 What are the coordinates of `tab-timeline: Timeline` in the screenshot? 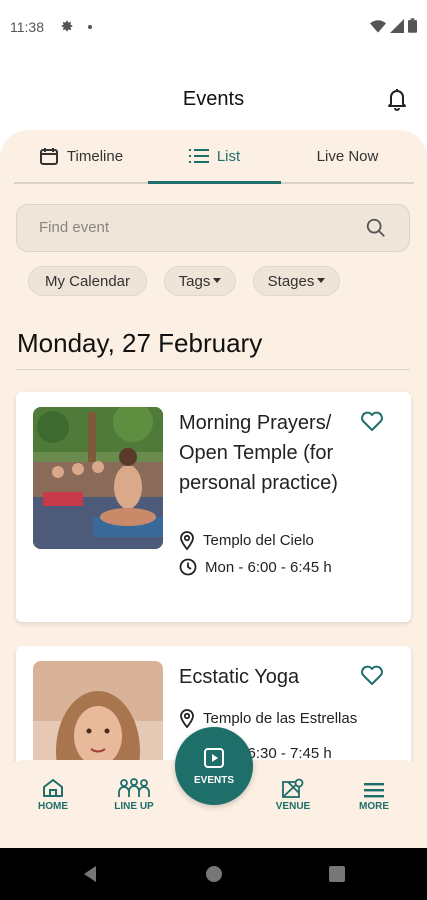 It's located at (81, 156).